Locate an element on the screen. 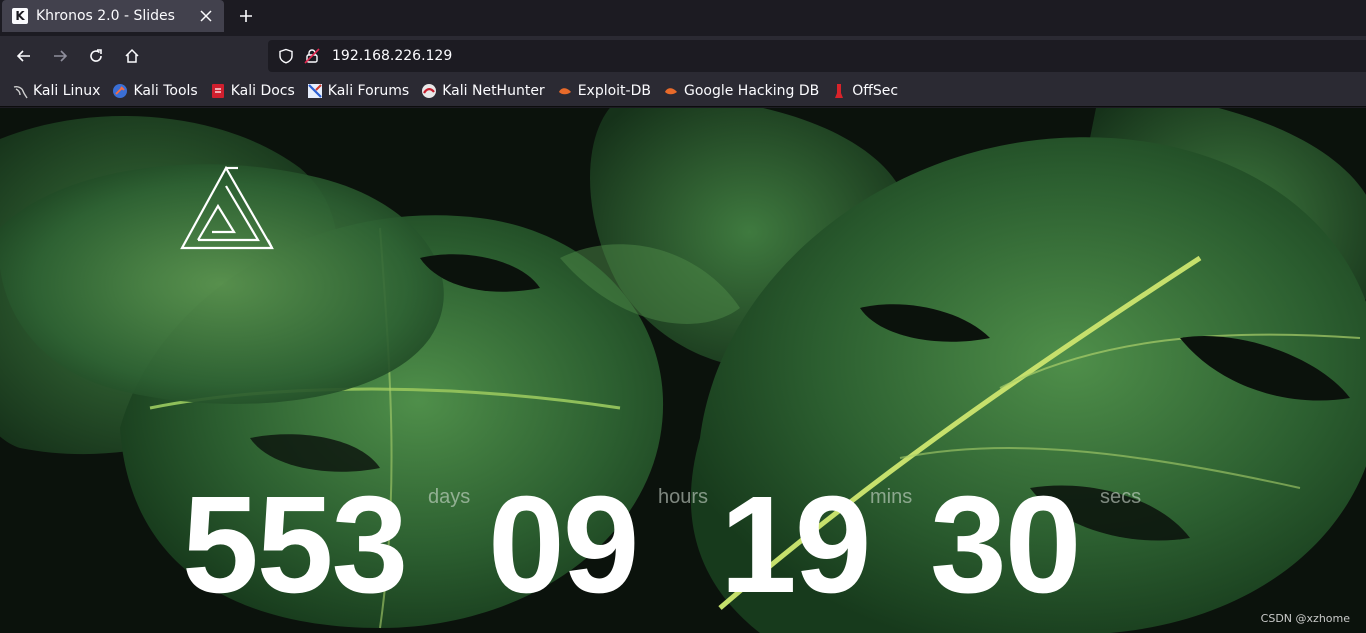  kali-docs-icon is located at coordinates (217, 91).